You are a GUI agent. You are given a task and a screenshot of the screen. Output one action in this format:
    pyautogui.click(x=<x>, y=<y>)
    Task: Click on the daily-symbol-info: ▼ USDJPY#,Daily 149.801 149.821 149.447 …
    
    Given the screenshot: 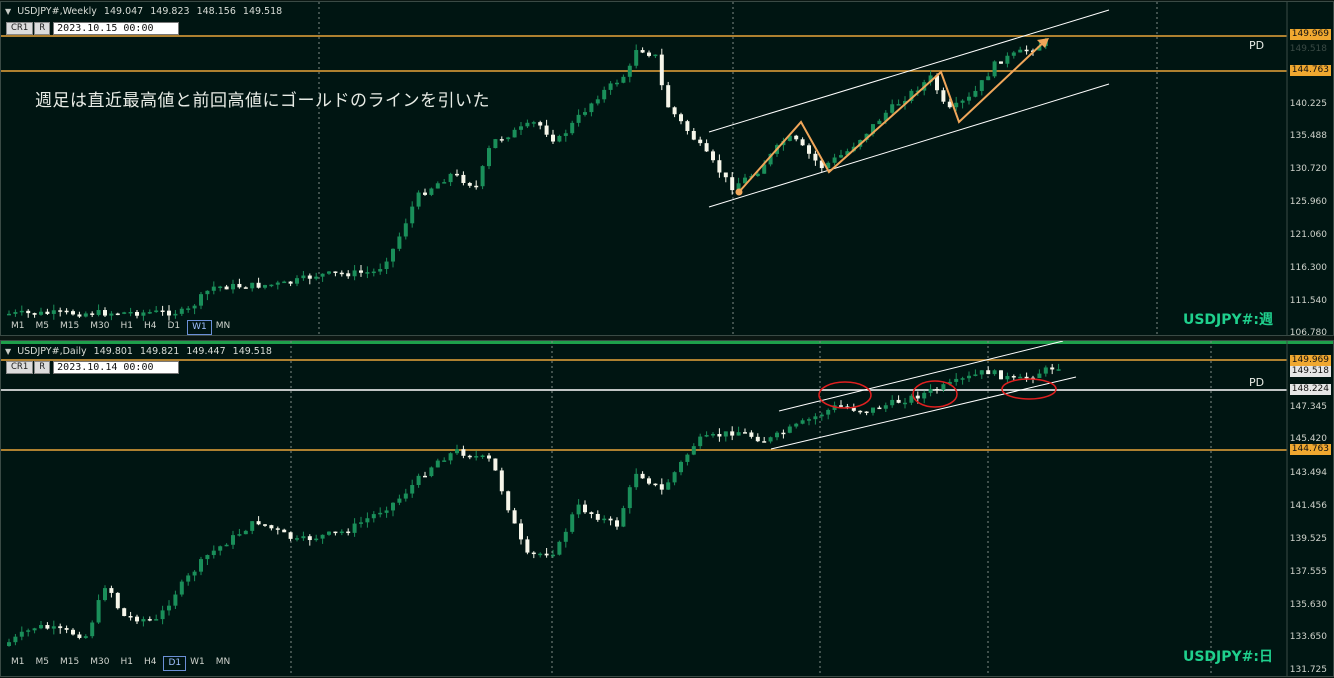 What is the action you would take?
    pyautogui.click(x=140, y=351)
    